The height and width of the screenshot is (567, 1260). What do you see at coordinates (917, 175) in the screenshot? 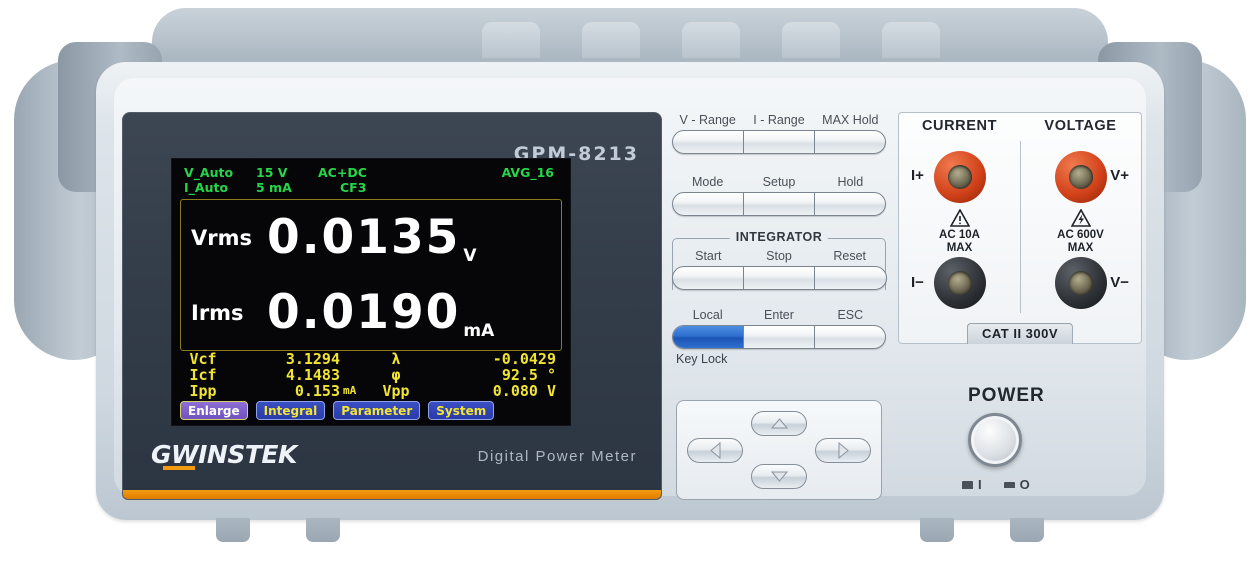
I see `label-i-plus: I+` at bounding box center [917, 175].